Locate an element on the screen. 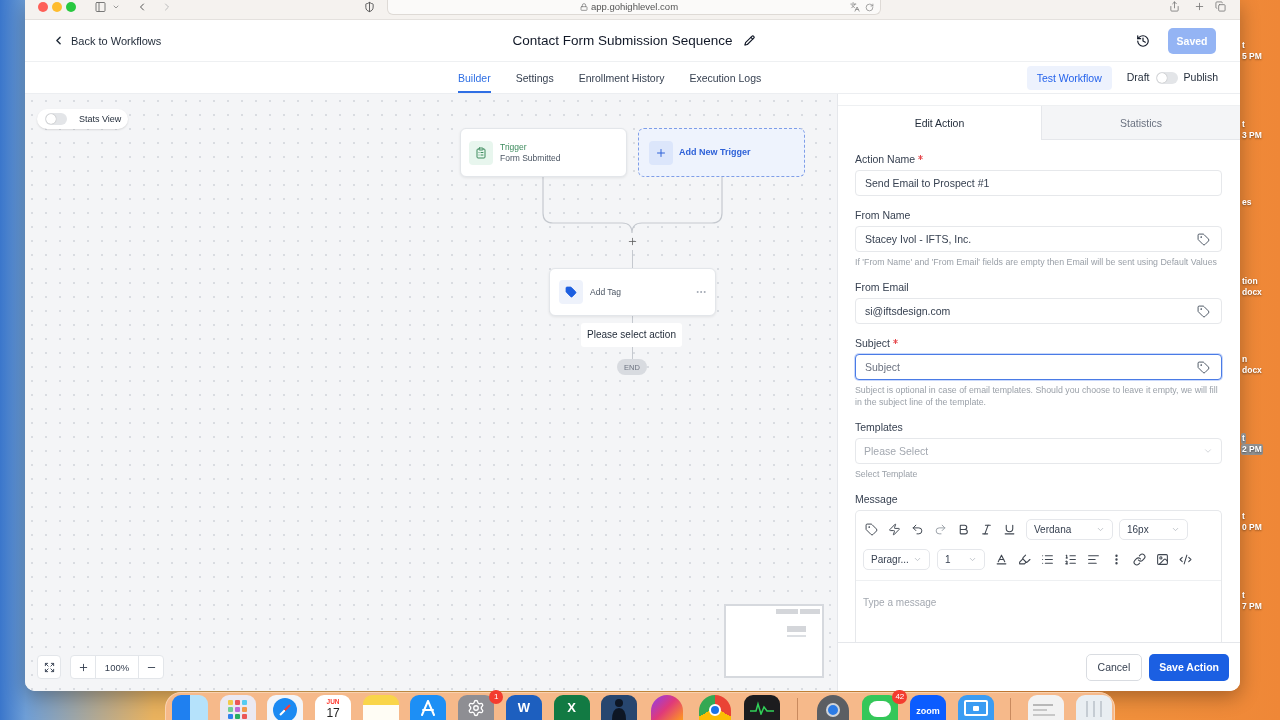  text-field: Send Email to Prospect #1 is located at coordinates (1038, 183).